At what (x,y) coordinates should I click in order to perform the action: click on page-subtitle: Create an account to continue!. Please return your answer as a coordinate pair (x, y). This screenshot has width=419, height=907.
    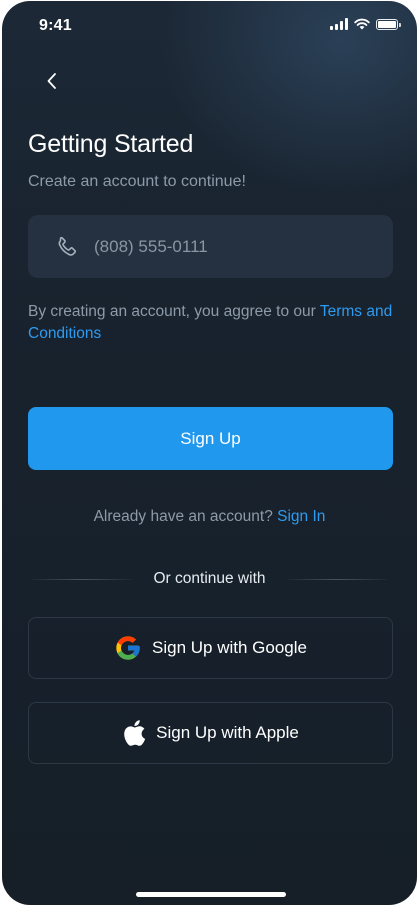
    Looking at the image, I should click on (137, 181).